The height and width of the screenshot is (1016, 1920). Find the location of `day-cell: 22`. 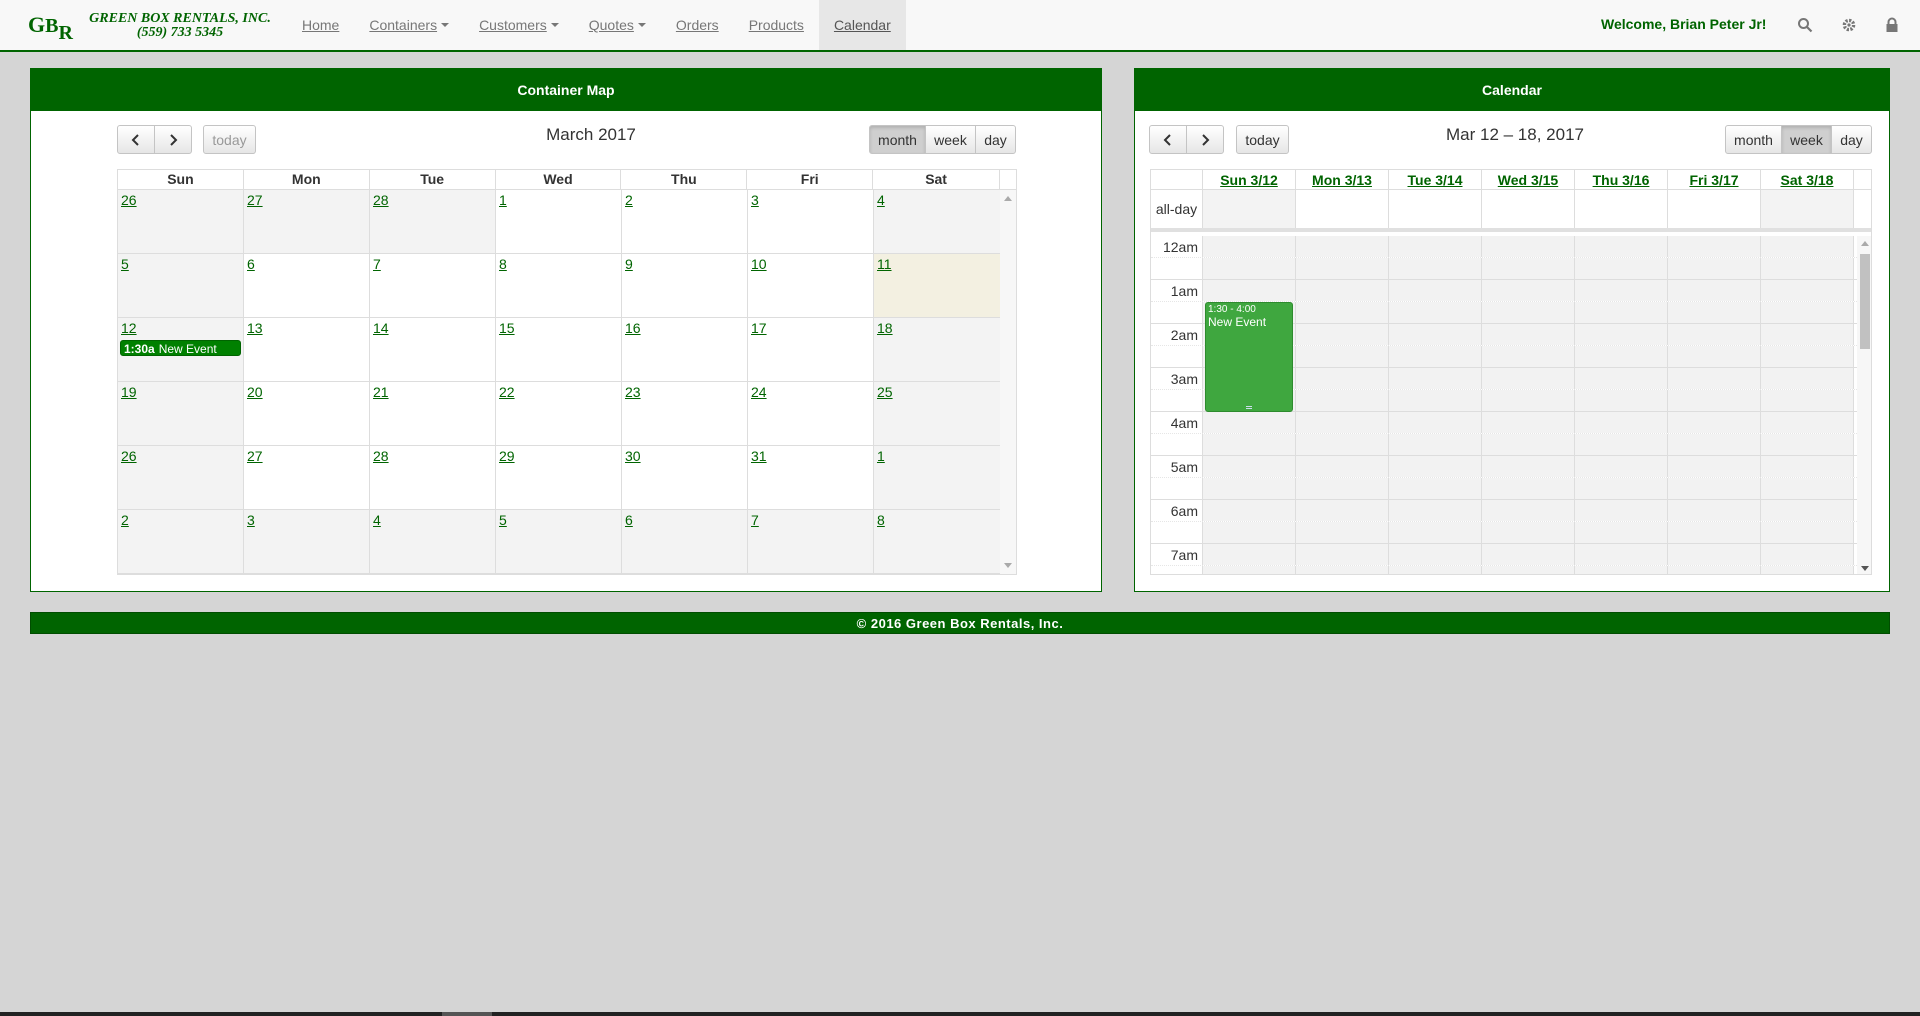

day-cell: 22 is located at coordinates (559, 414).